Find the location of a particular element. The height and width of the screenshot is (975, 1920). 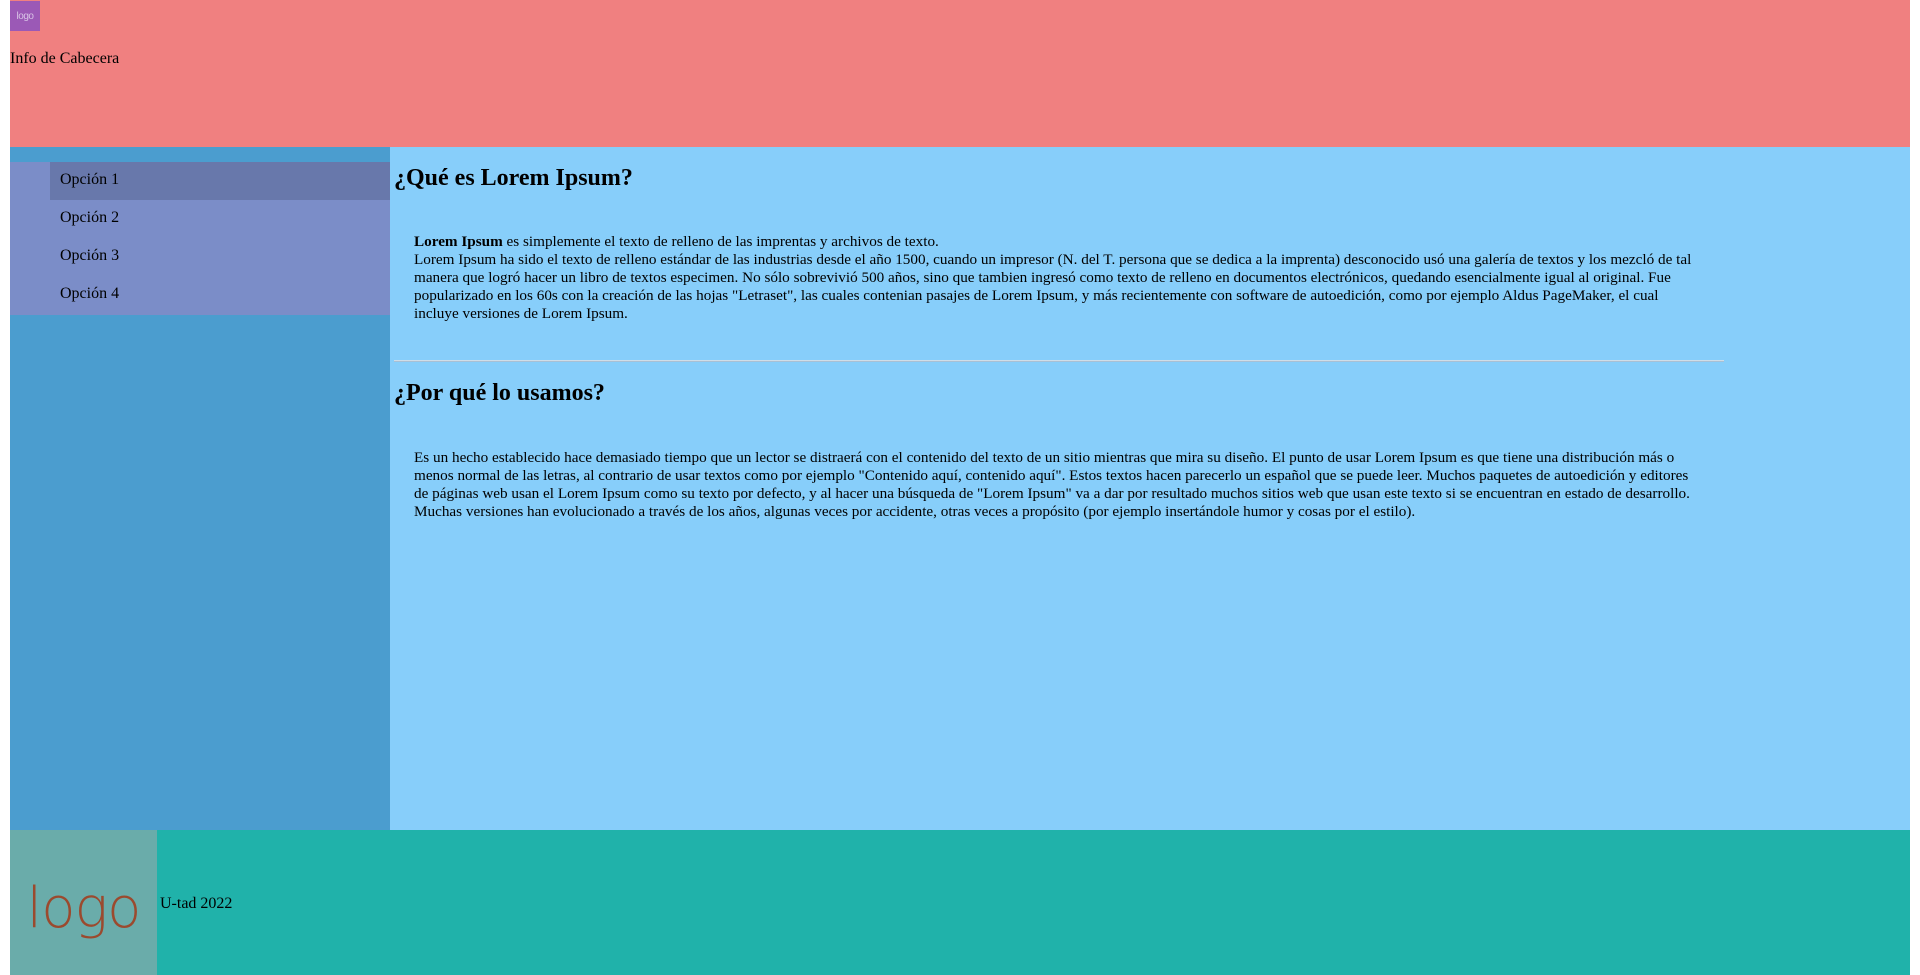

section-divider is located at coordinates (1059, 361).